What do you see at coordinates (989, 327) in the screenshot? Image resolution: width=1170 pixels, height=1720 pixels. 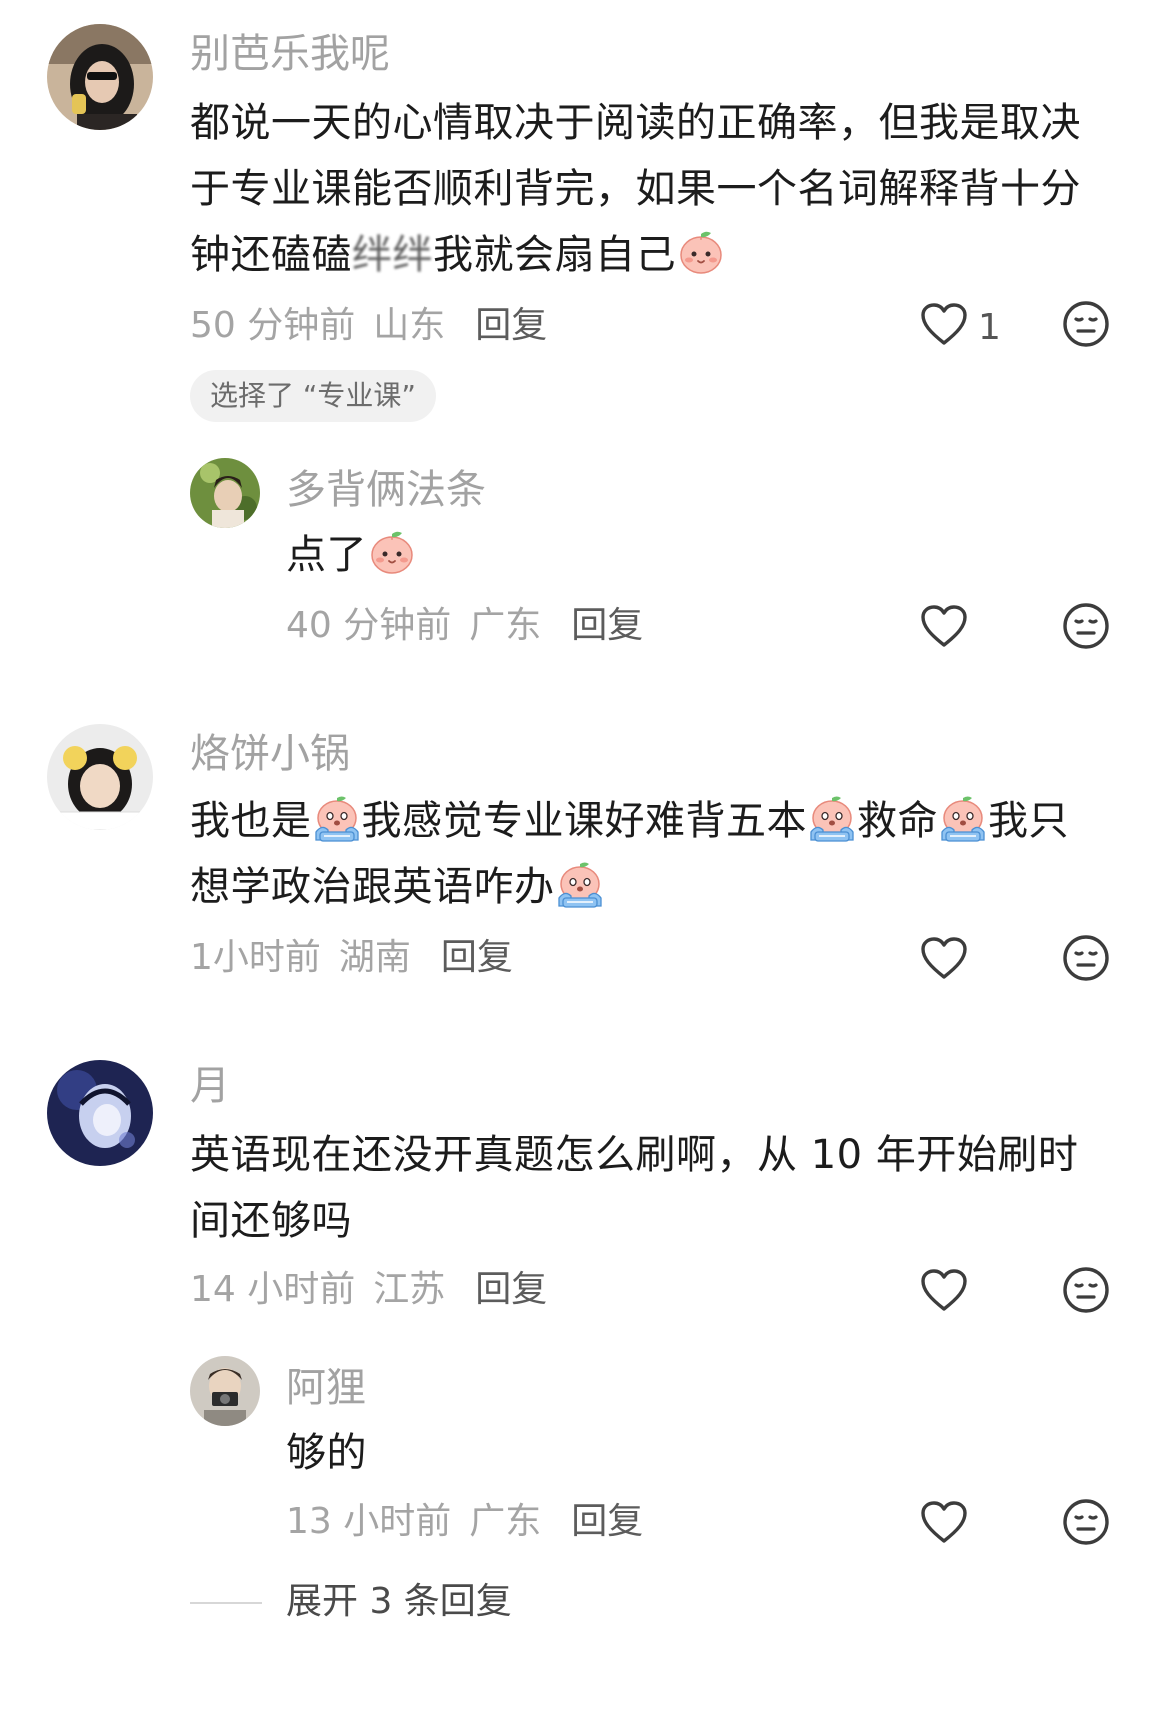 I see `like-count: 1` at bounding box center [989, 327].